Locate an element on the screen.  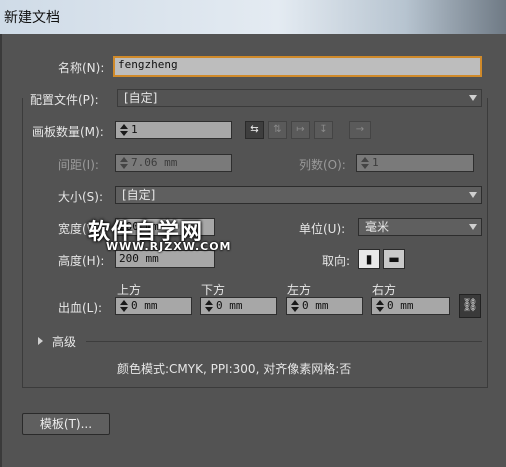
bleed-bottom-input: 0 mm is located at coordinates (238, 306).